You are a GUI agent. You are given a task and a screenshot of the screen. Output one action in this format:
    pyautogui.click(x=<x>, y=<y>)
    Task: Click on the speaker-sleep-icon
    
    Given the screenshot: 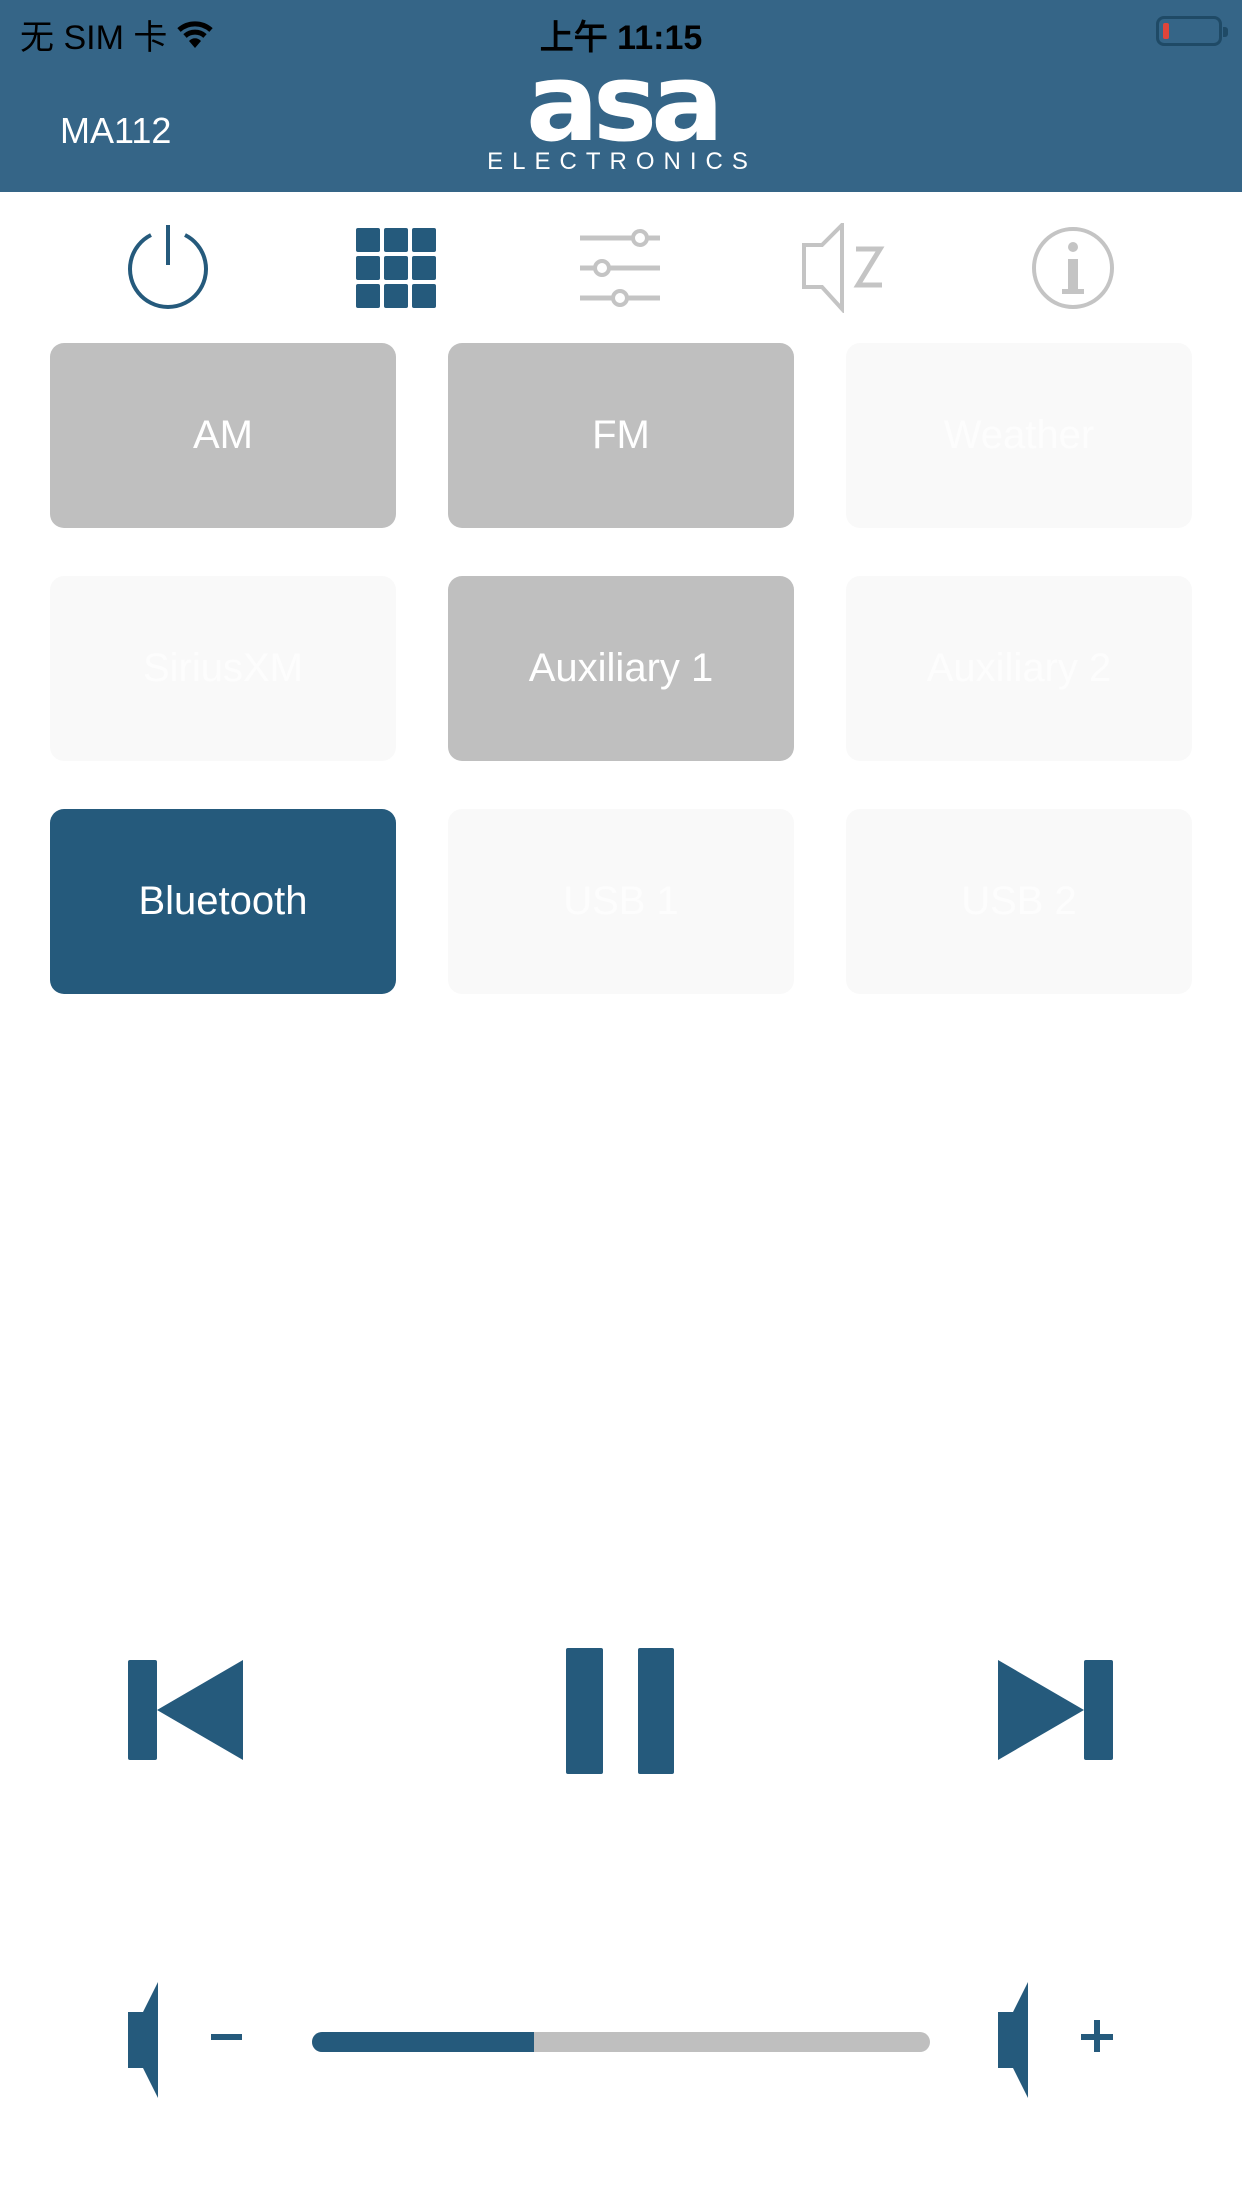 What is the action you would take?
    pyautogui.click(x=843, y=267)
    